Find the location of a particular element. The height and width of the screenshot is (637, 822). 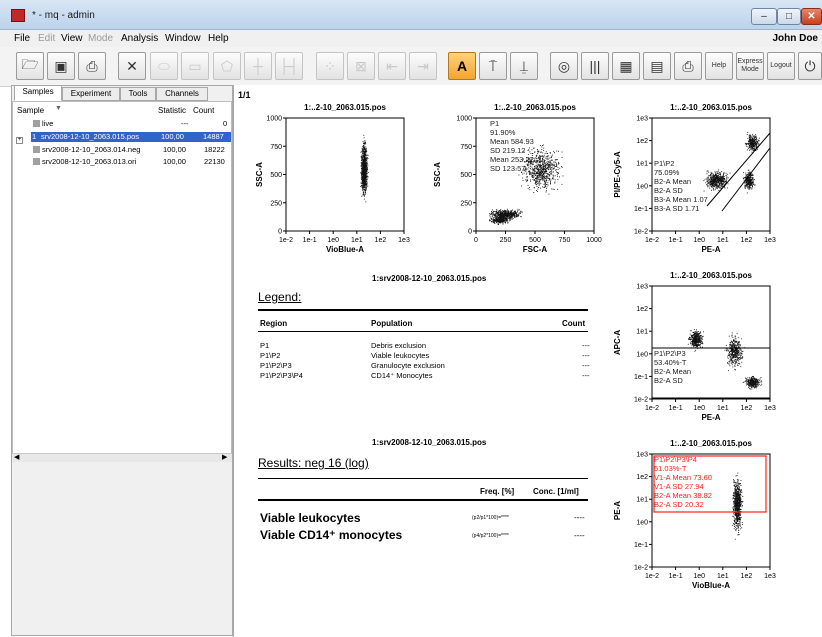

close-button: ✕ is located at coordinates (811, 16).